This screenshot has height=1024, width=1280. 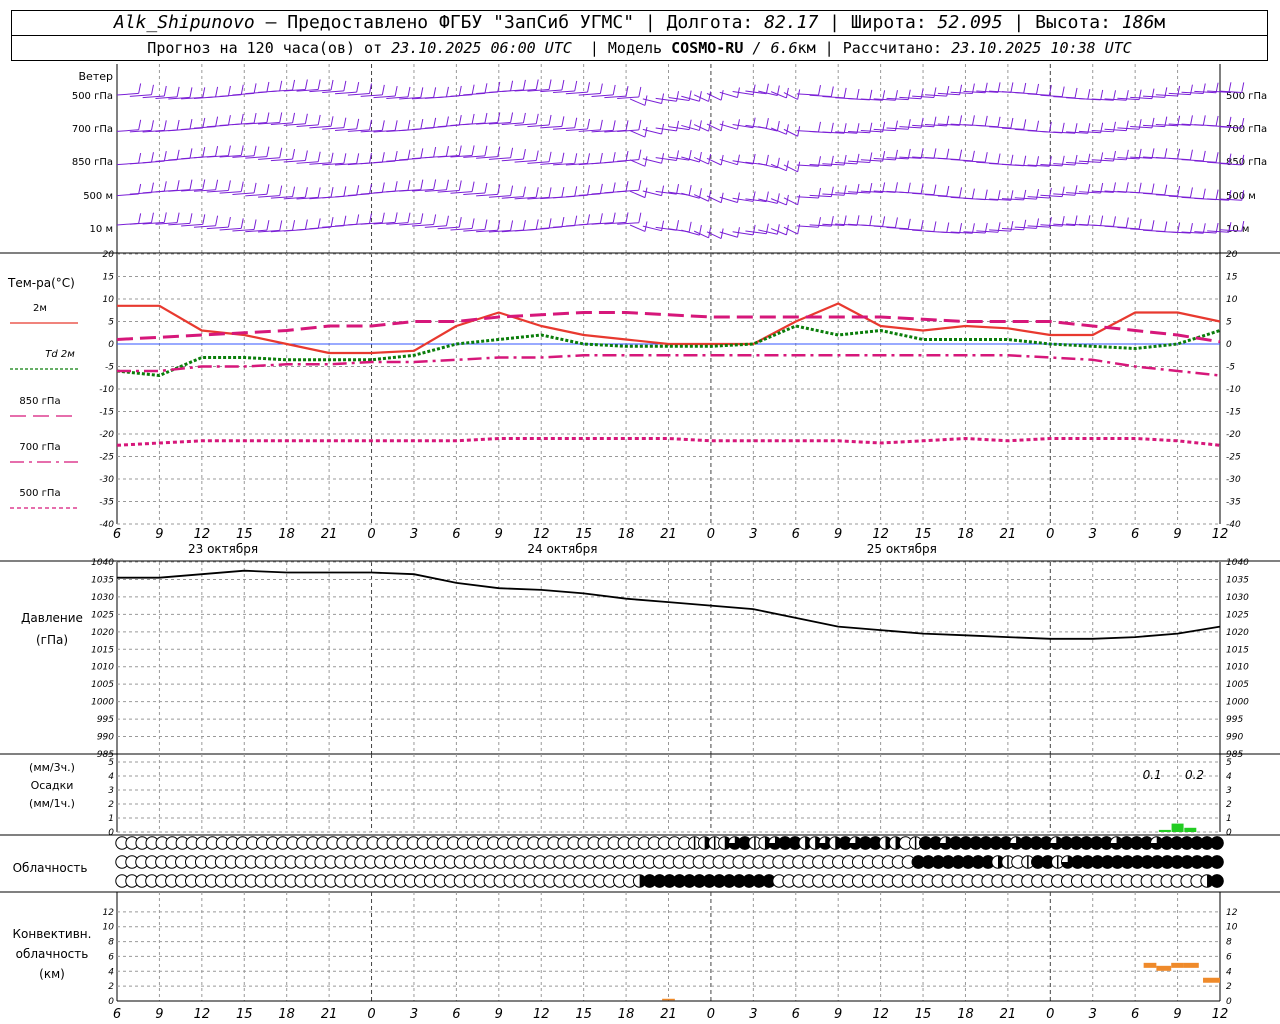 I want to click on precip-value-label: 0.1, so click(x=1152, y=775).